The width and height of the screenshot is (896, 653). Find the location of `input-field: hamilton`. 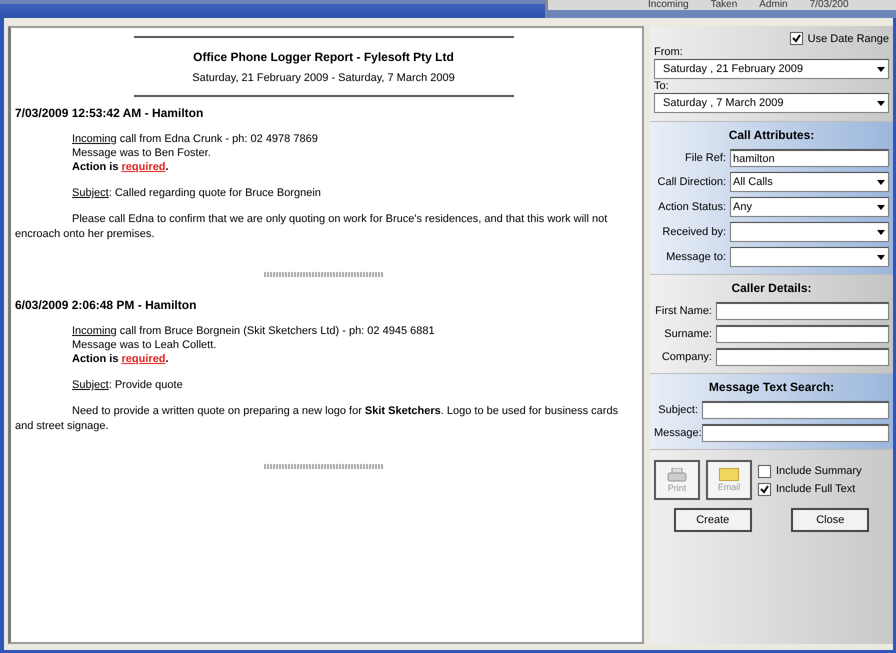

input-field: hamilton is located at coordinates (809, 158).